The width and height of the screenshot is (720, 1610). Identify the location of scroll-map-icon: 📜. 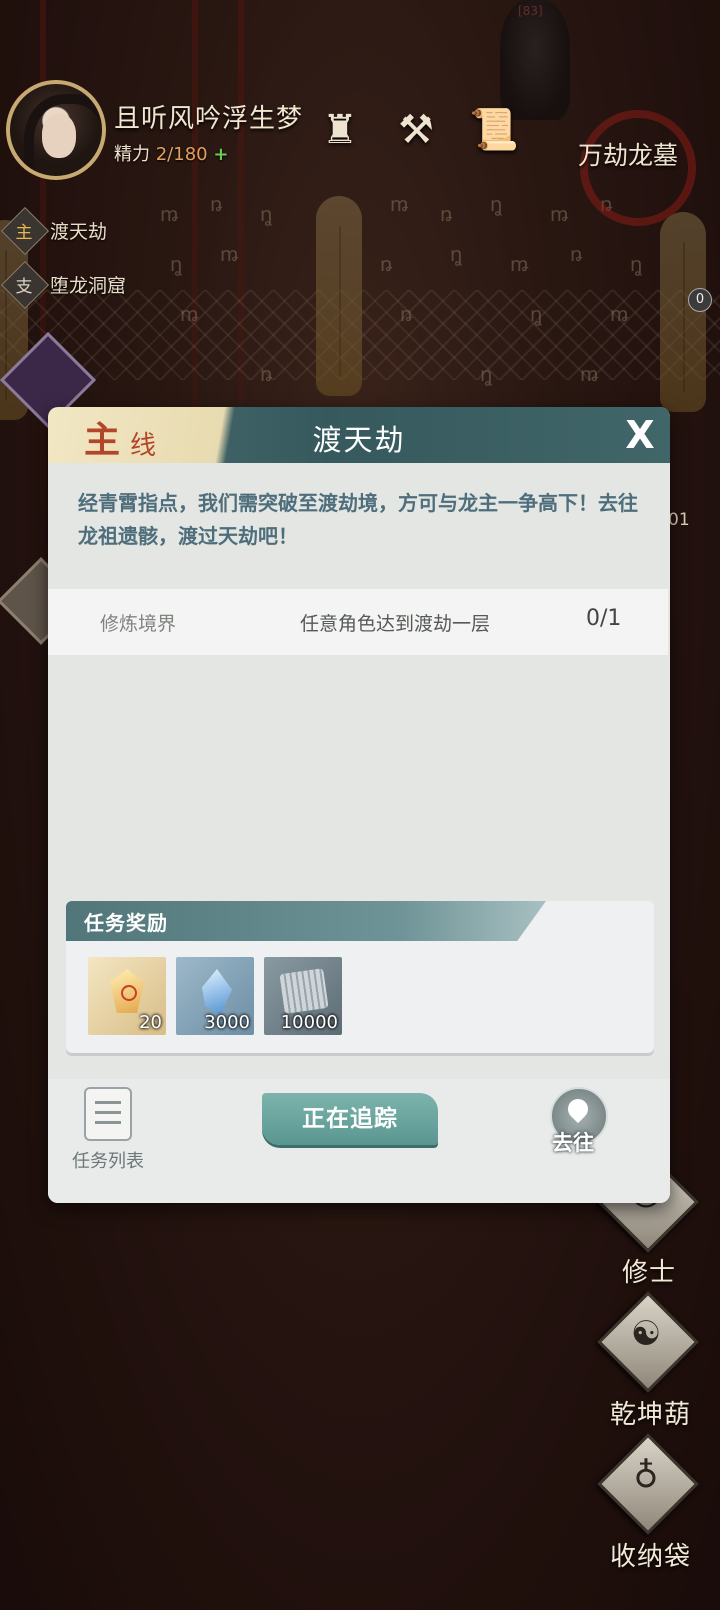
(494, 130).